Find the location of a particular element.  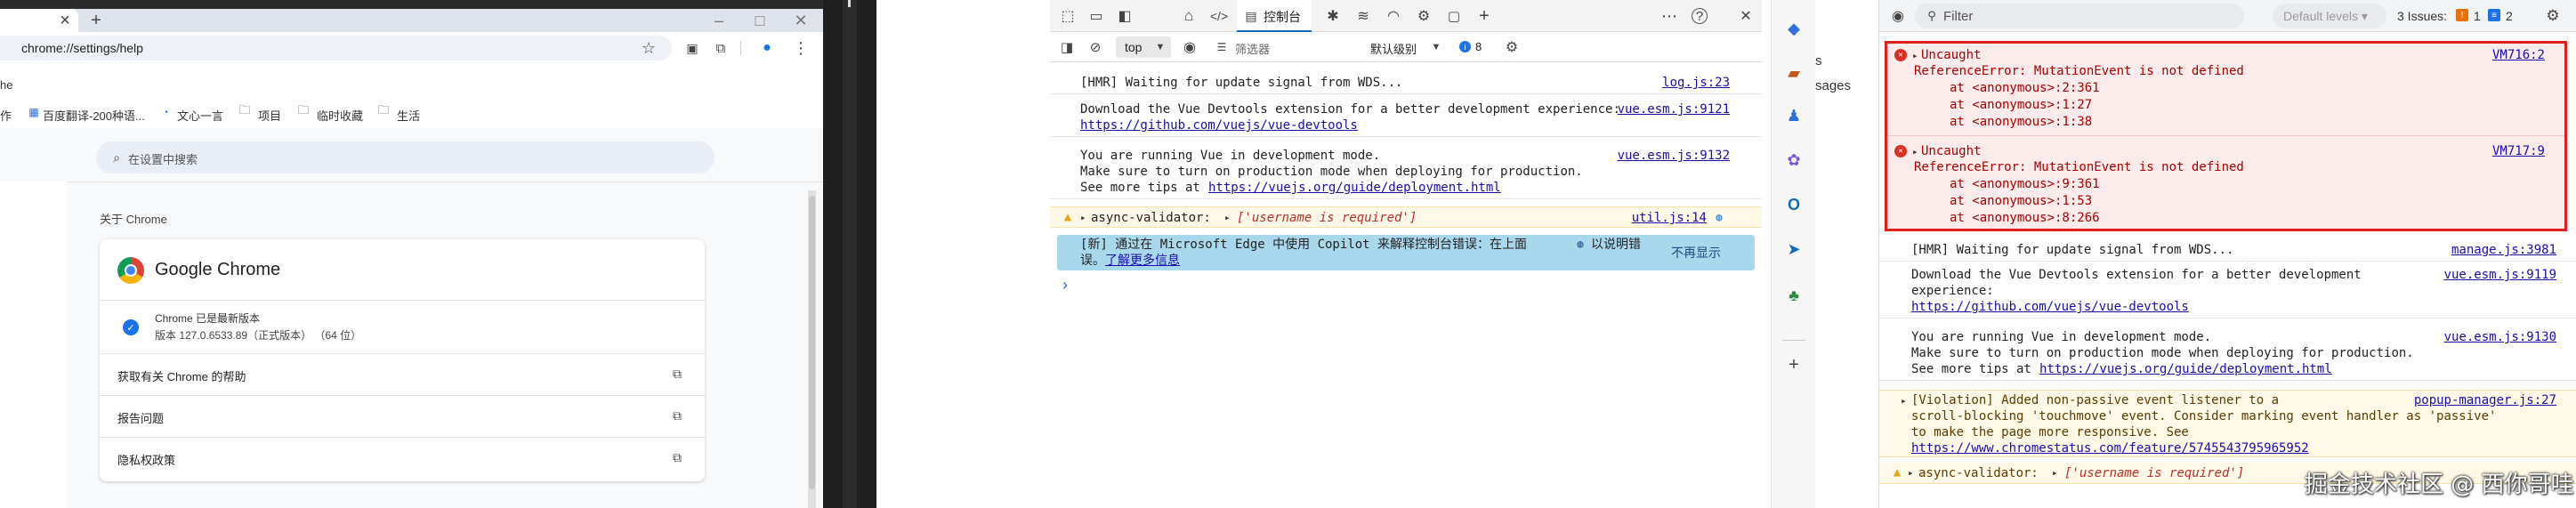

device-toolbar-icon: ▭ is located at coordinates (1096, 16).